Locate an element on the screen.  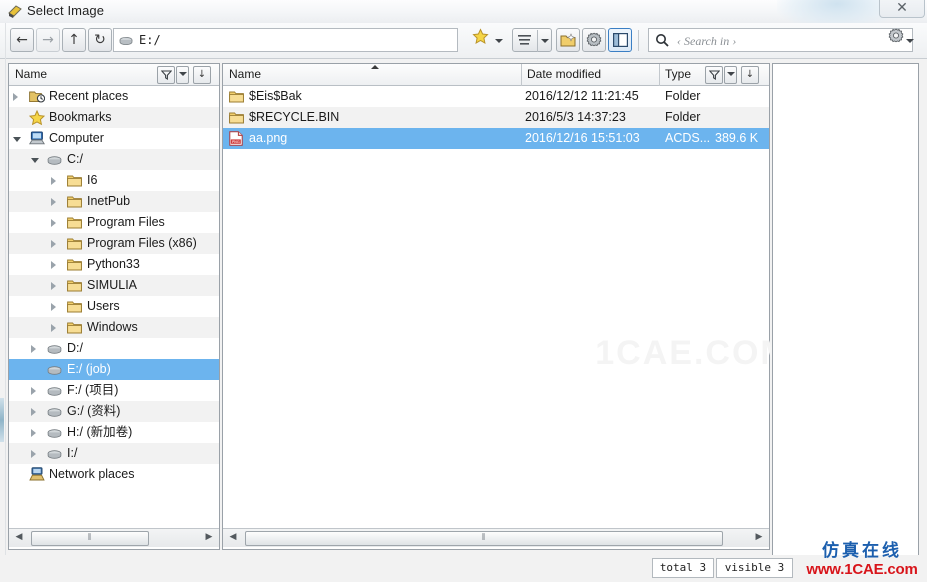
settings-button is located at coordinates (594, 40).